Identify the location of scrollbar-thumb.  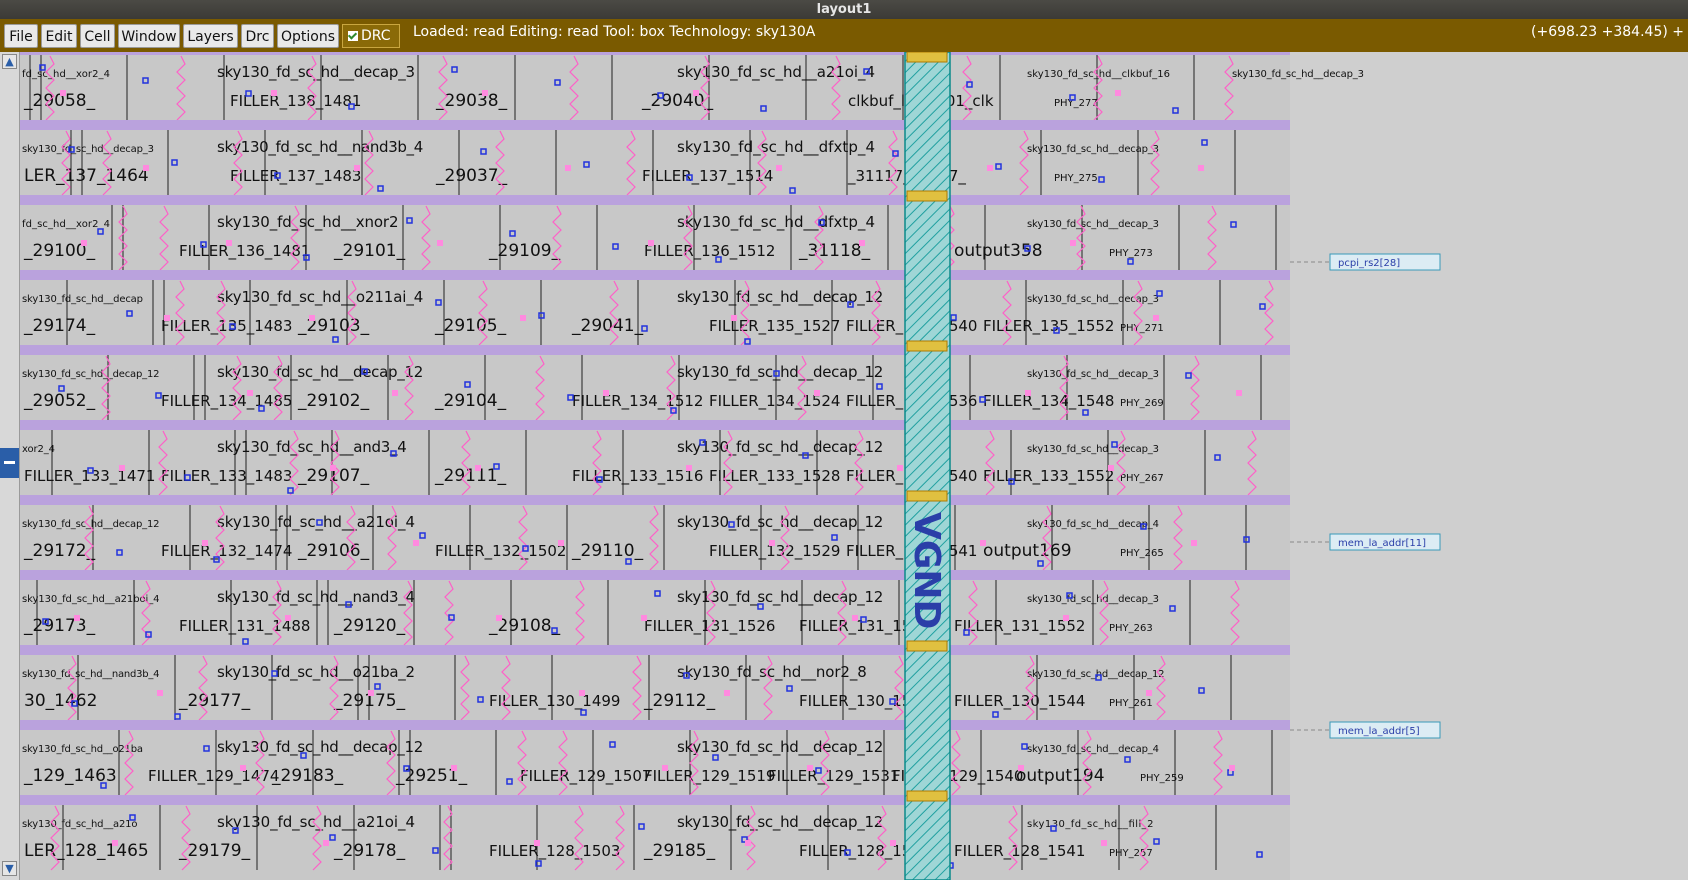
(9, 463).